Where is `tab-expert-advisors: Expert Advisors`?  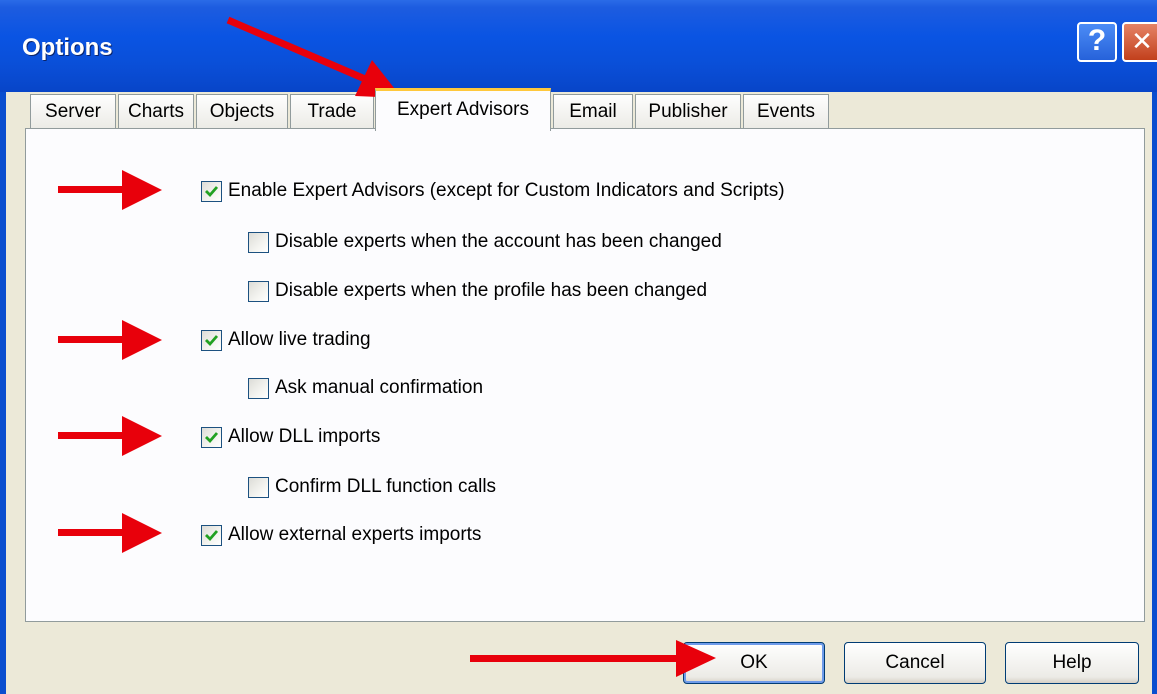 tab-expert-advisors: Expert Advisors is located at coordinates (463, 109).